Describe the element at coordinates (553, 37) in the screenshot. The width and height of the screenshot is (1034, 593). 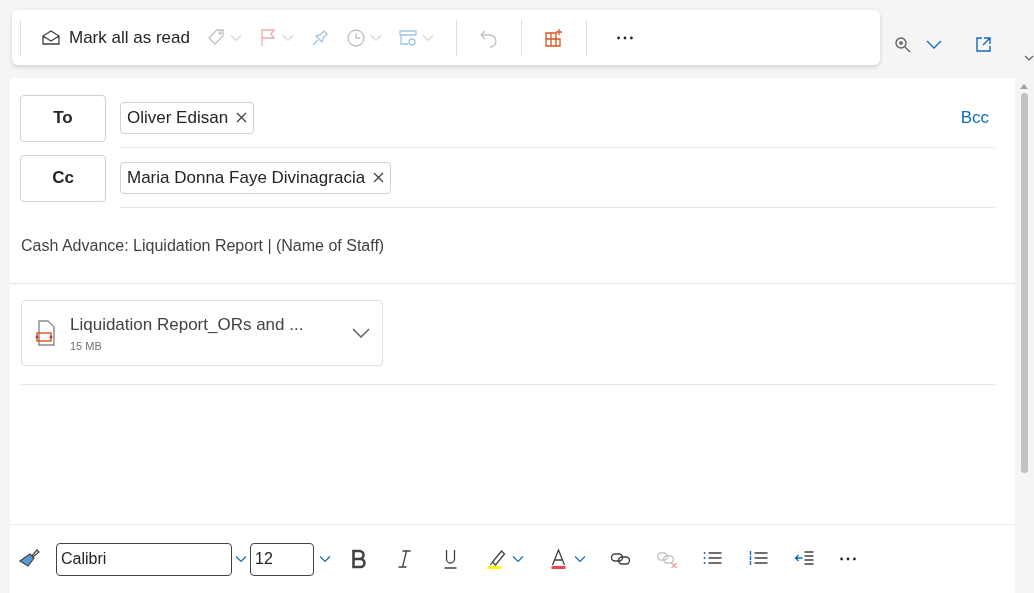
I see `table-add-icon` at that location.